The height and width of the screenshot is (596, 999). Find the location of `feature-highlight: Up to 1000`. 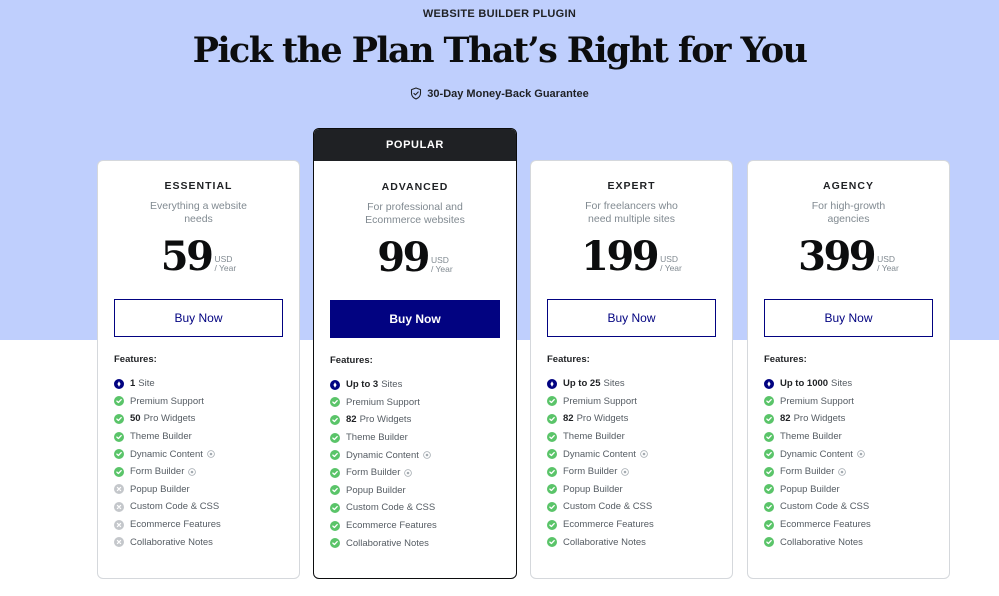

feature-highlight: Up to 1000 is located at coordinates (804, 384).